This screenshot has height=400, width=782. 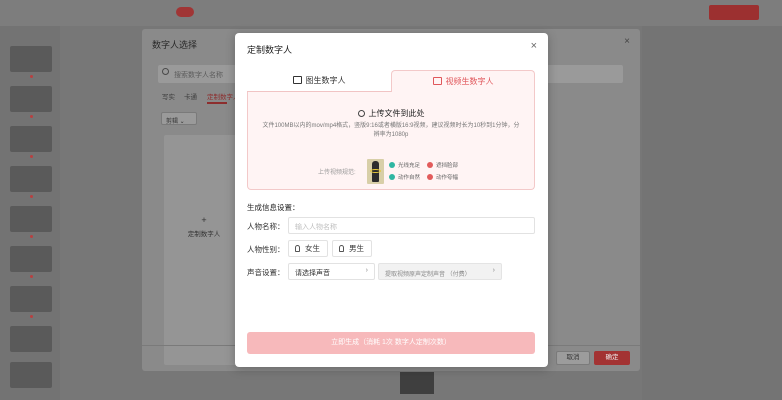 What do you see at coordinates (428, 275) in the screenshot?
I see `custom-voice-label: 提取视频原声定制声音 （付费）` at bounding box center [428, 275].